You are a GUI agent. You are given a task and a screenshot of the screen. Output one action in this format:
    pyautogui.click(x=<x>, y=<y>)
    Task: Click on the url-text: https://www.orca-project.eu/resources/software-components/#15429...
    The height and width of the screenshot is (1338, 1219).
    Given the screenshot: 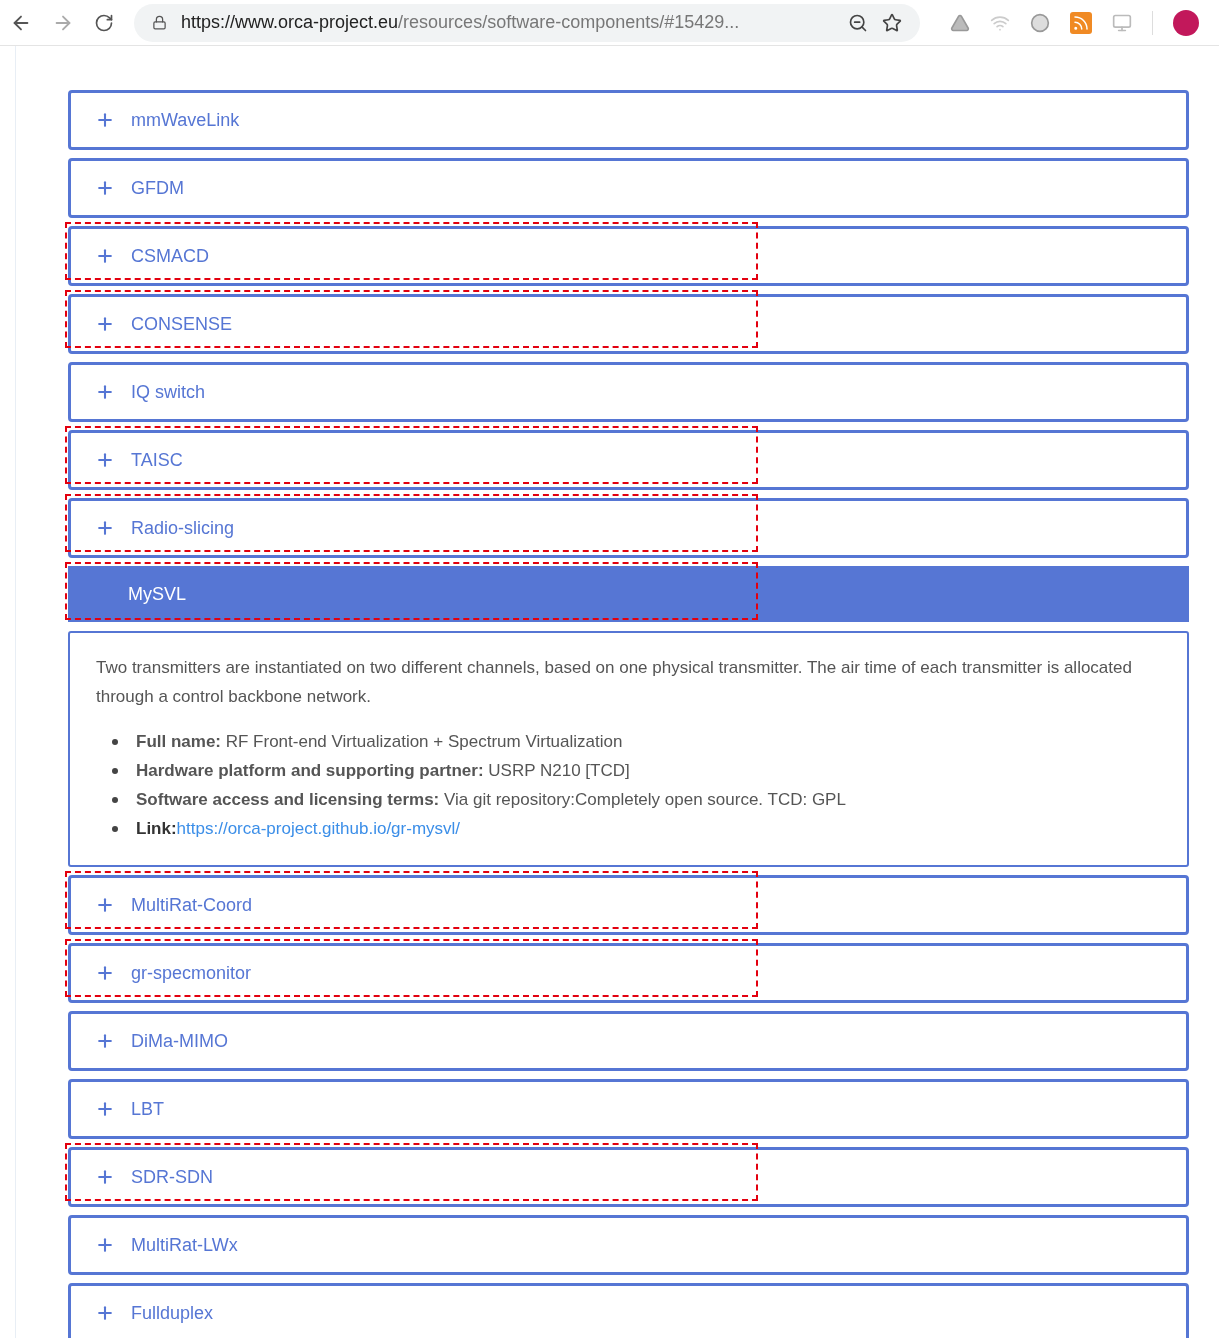 What is the action you would take?
    pyautogui.click(x=461, y=22)
    